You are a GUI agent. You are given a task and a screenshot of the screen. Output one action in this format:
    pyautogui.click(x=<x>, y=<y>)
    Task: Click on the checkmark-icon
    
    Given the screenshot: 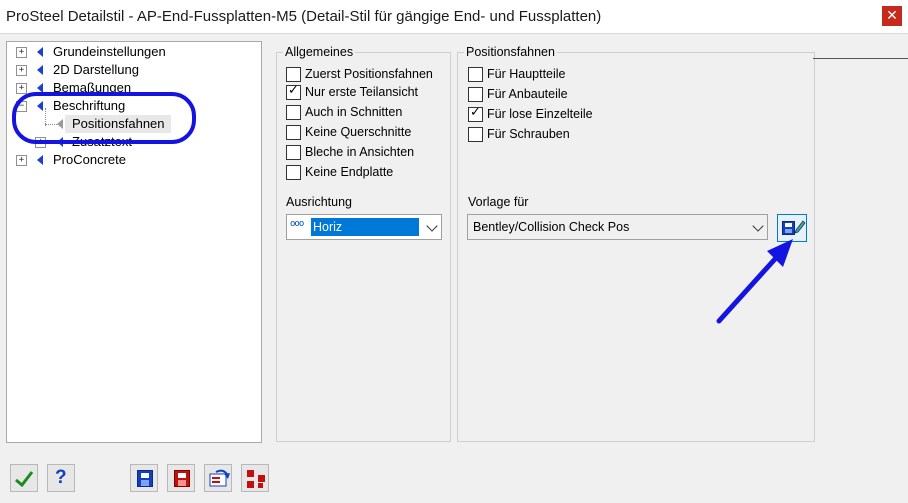 What is the action you would take?
    pyautogui.click(x=24, y=479)
    